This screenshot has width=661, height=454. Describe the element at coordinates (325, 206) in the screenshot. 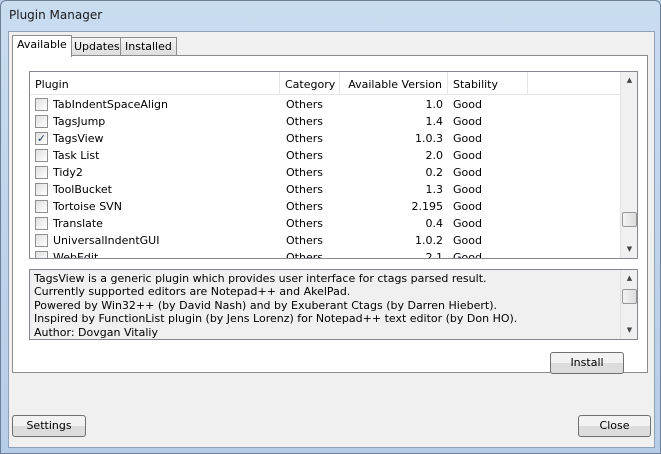

I see `table-row: Tortoise SVN Others 2.195 Good` at that location.